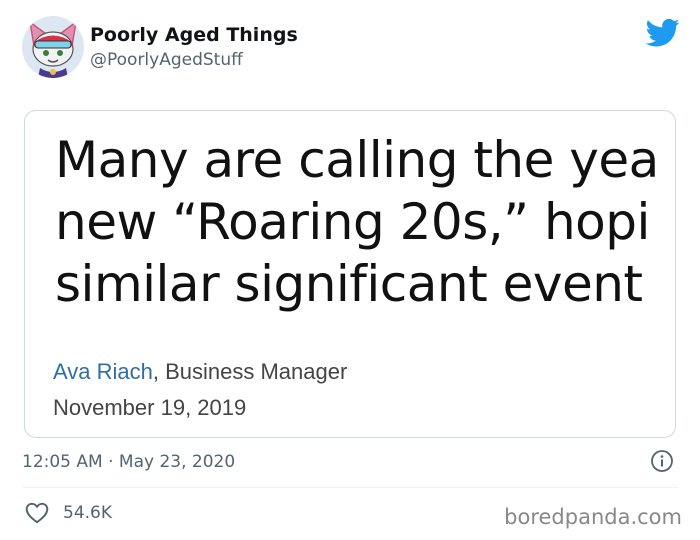  I want to click on author-names: Poorly Aged Things @PoorlyAgedStuff, so click(194, 47).